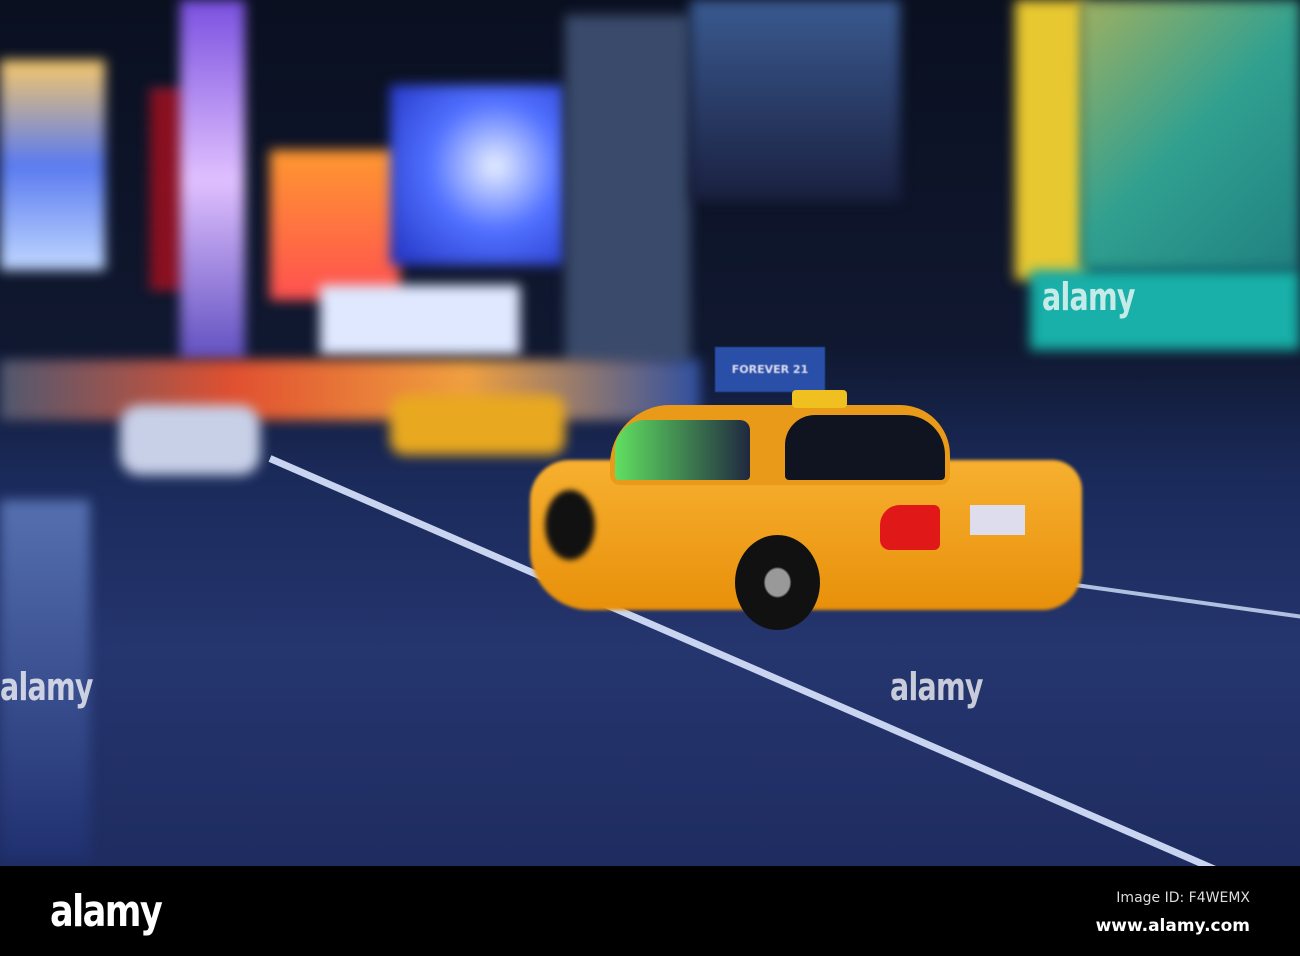 The image size is (1300, 956). I want to click on taxi: FOREVER 21, so click(807, 488).